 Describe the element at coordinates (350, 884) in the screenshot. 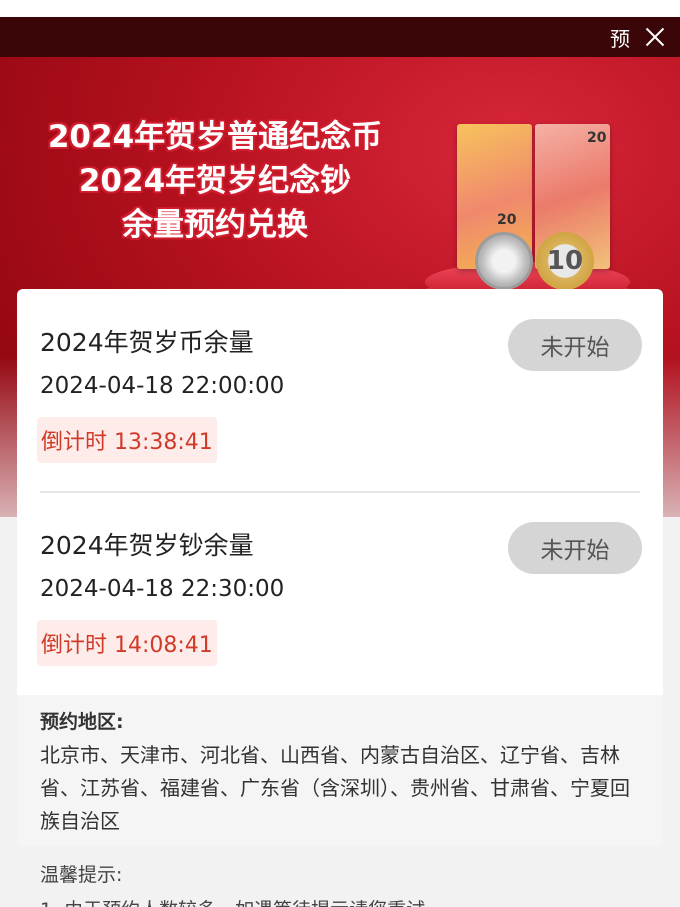

I see `tips-section: 温馨提示: 1. 由于预约人数较多，如遇等待提示请您重试` at that location.